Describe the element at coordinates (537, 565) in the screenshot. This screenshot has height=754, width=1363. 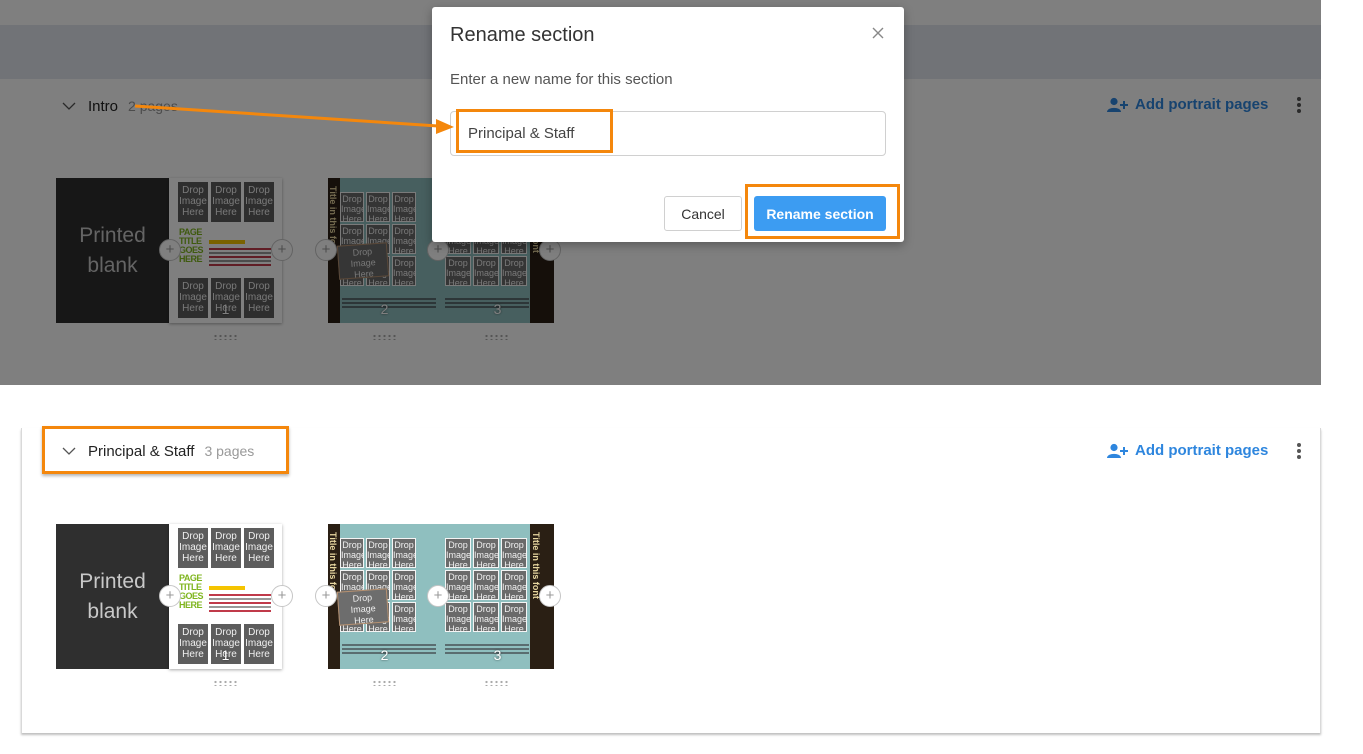
I see `side-title-art: Title in this font` at that location.